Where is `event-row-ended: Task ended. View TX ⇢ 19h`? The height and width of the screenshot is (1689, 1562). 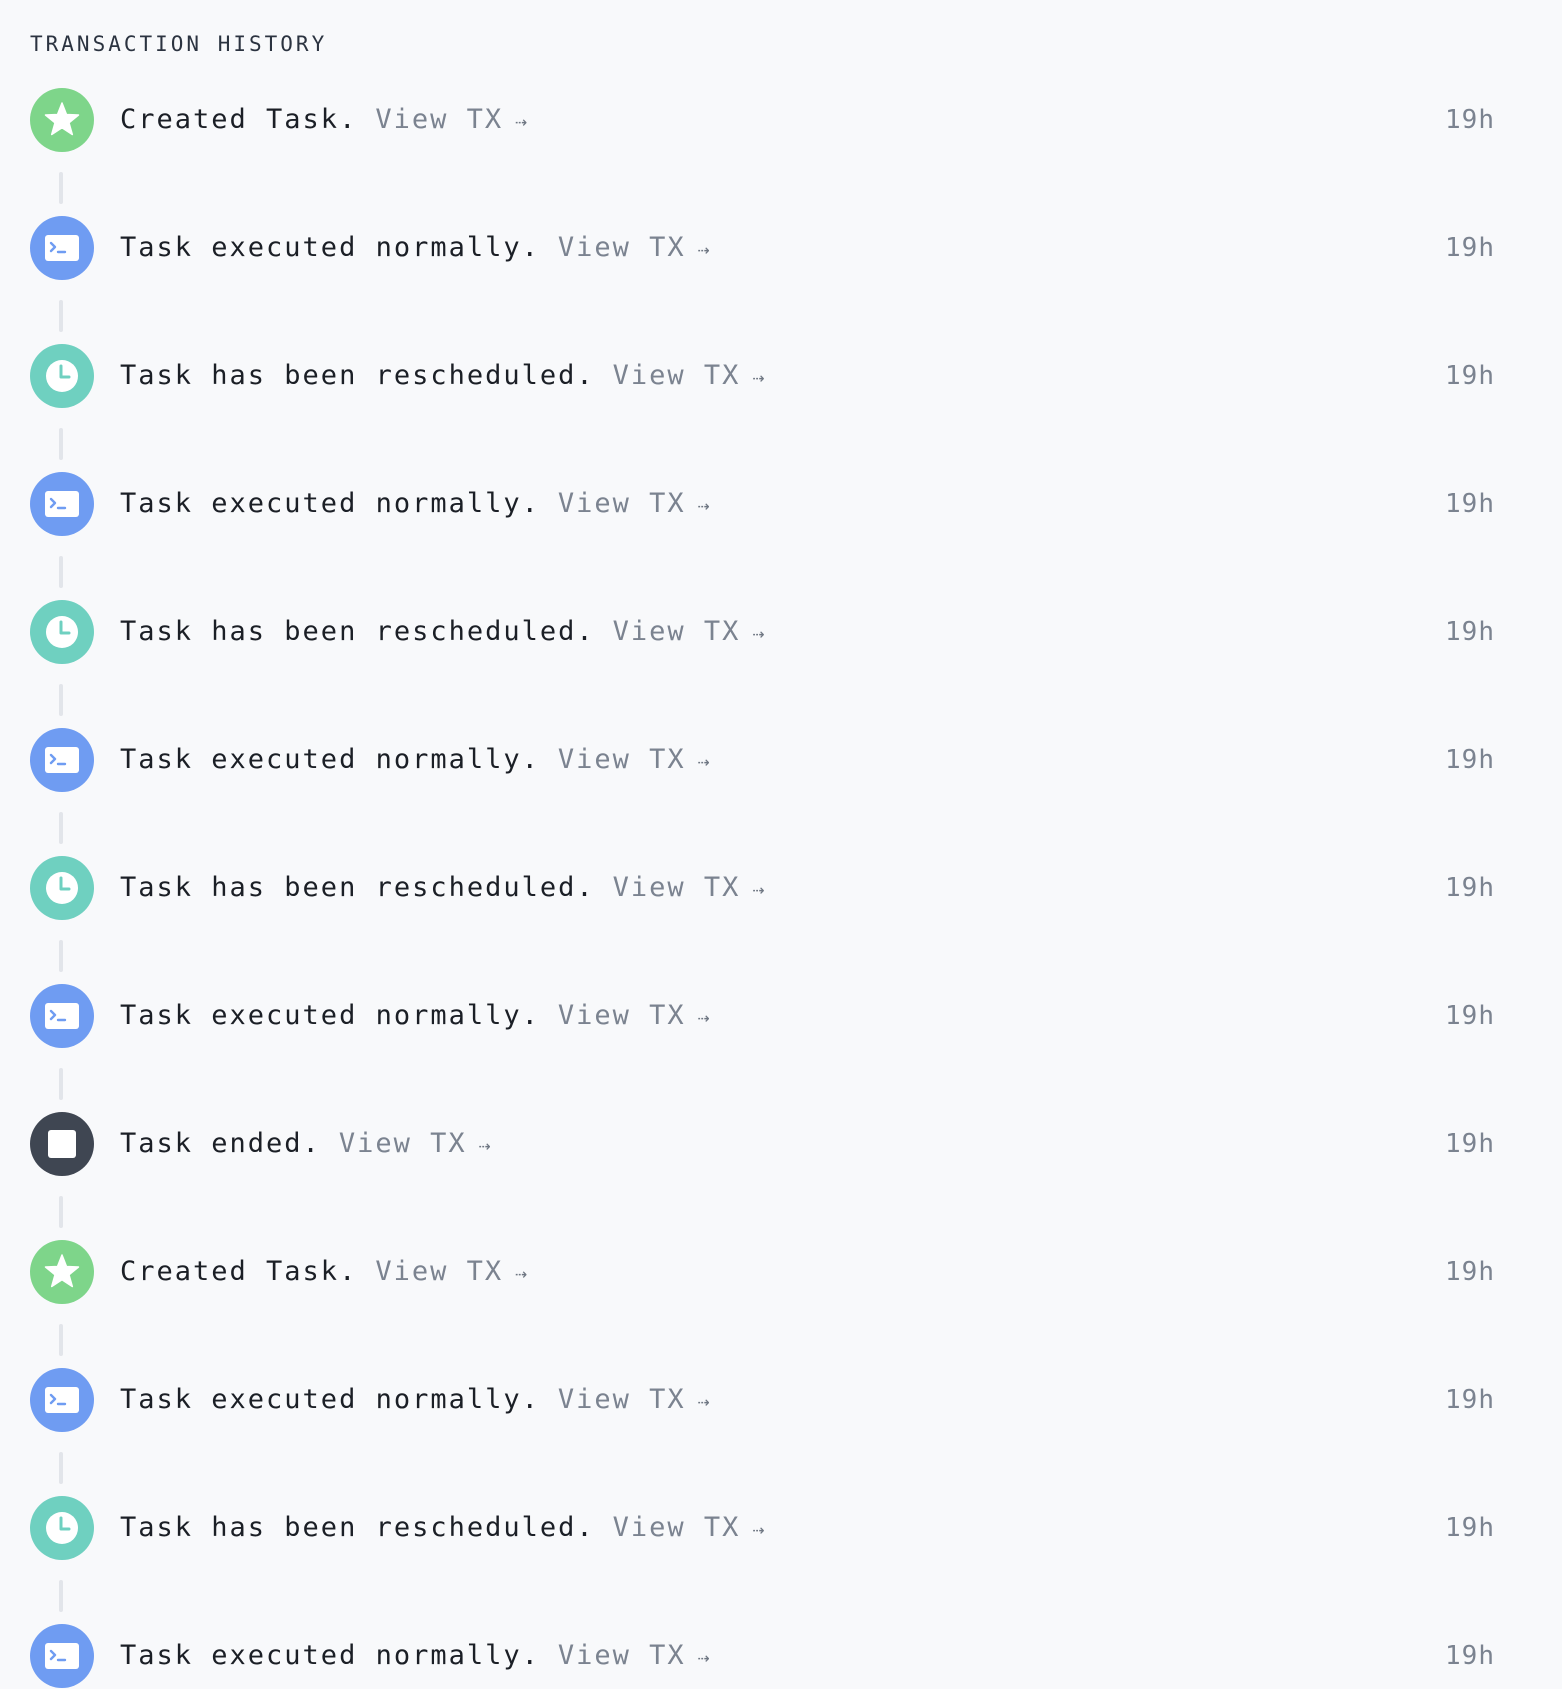 event-row-ended: Task ended. View TX ⇢ 19h is located at coordinates (762, 1170).